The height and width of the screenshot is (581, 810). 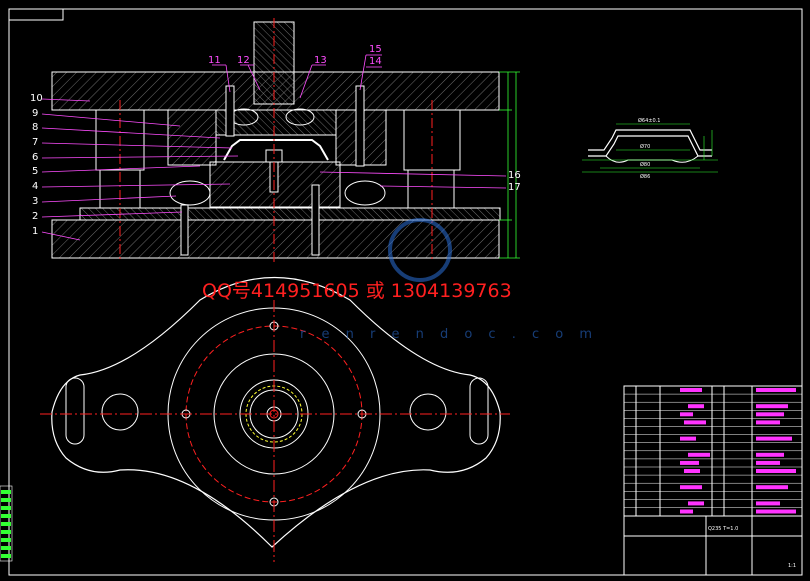 What do you see at coordinates (428, 412) in the screenshot?
I see `bolt-hole-right` at bounding box center [428, 412].